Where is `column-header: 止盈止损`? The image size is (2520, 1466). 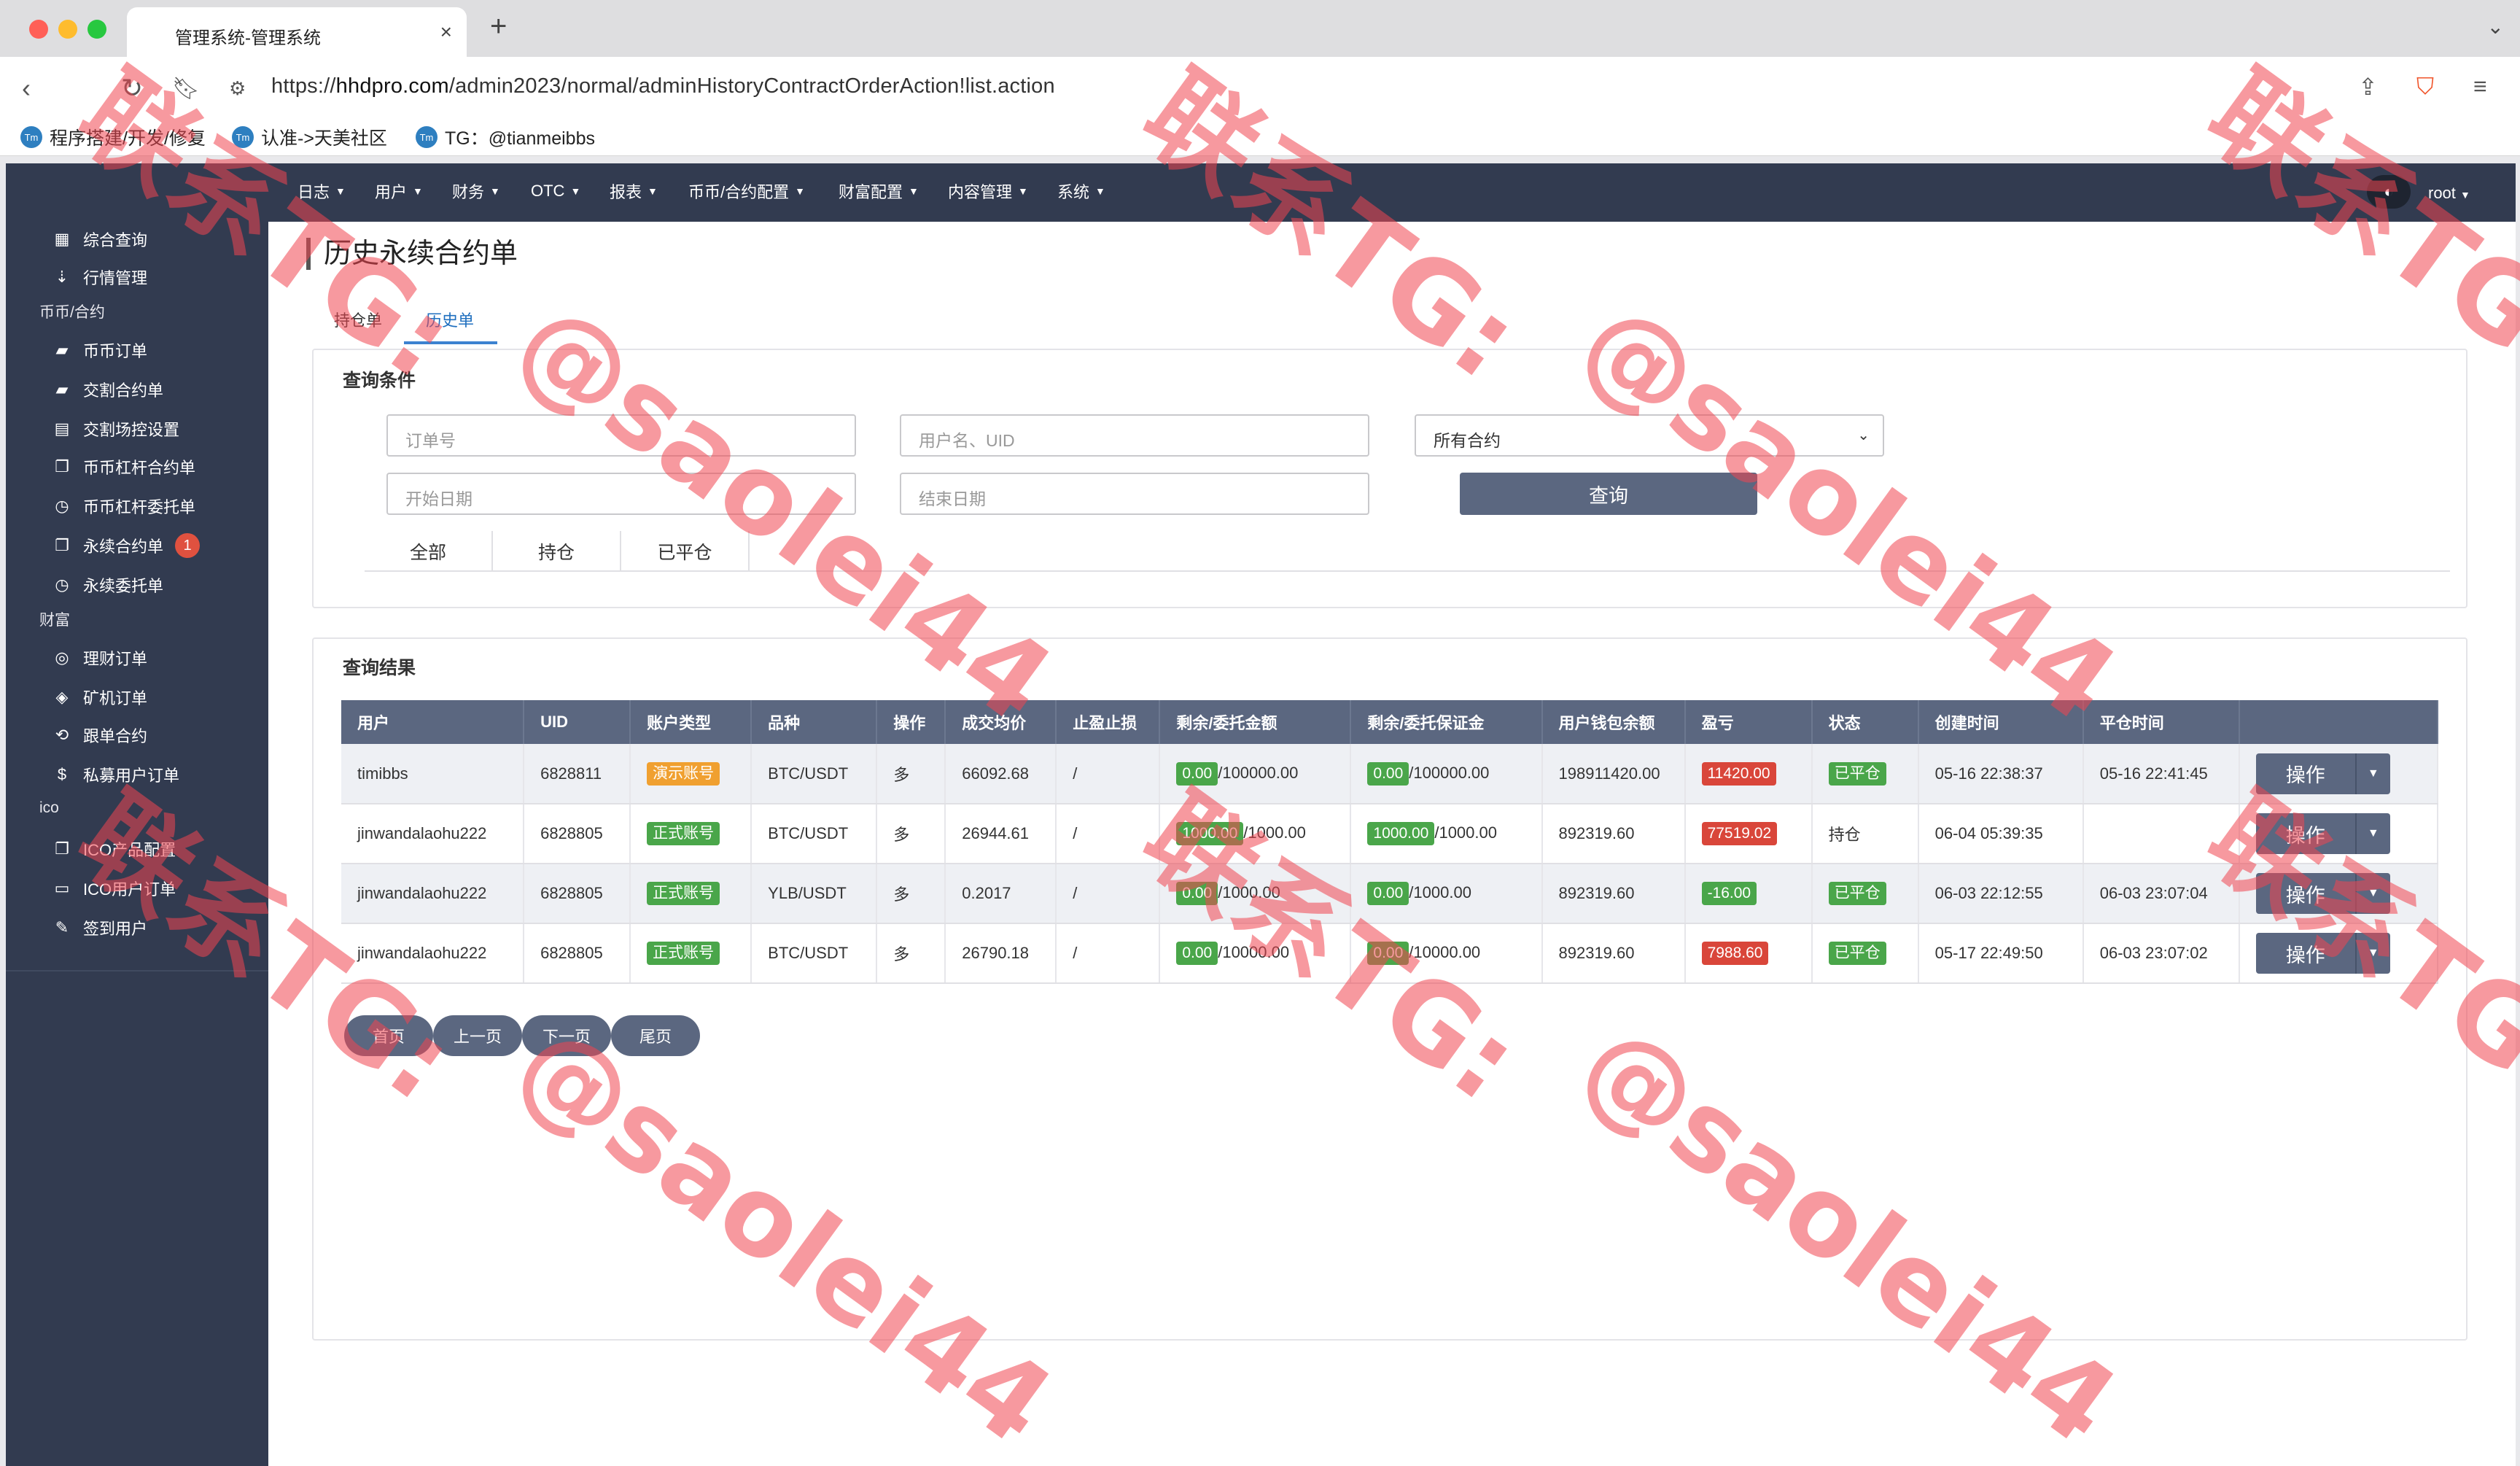 column-header: 止盈止损 is located at coordinates (1108, 722).